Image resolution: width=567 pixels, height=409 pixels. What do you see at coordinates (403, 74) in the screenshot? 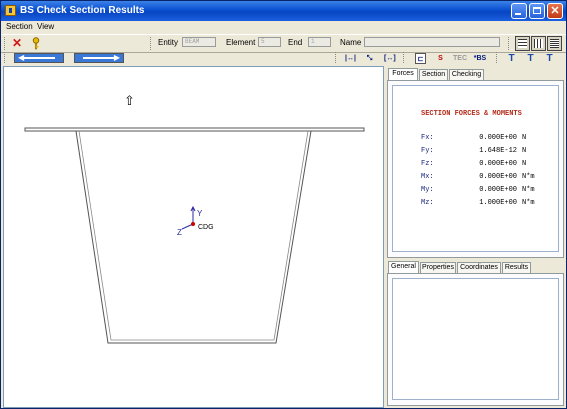
I see `tab-forces: Forces` at bounding box center [403, 74].